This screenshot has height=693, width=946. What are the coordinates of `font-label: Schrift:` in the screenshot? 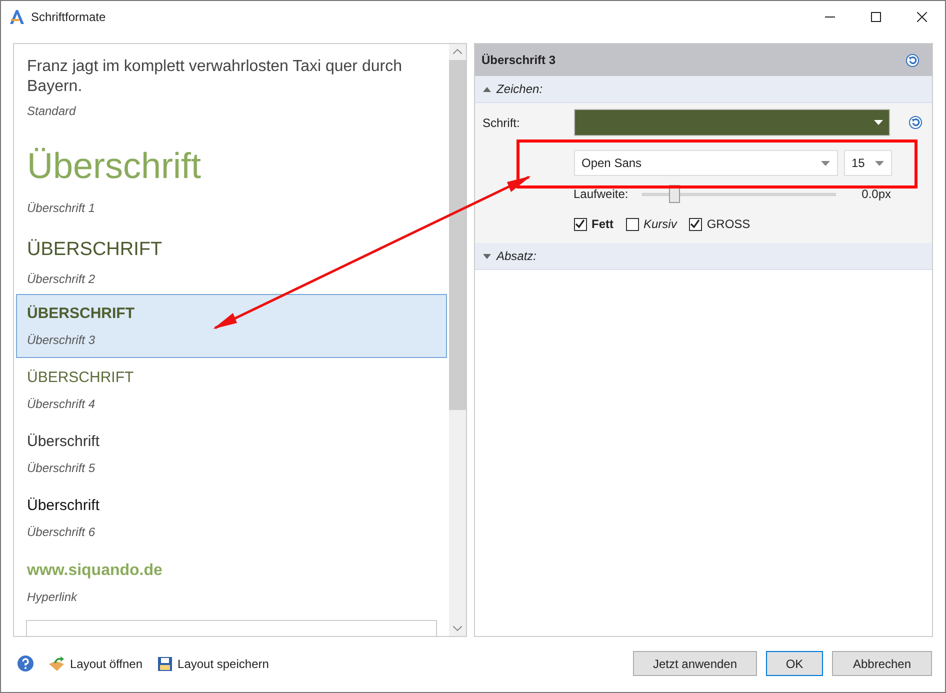 It's located at (501, 123).